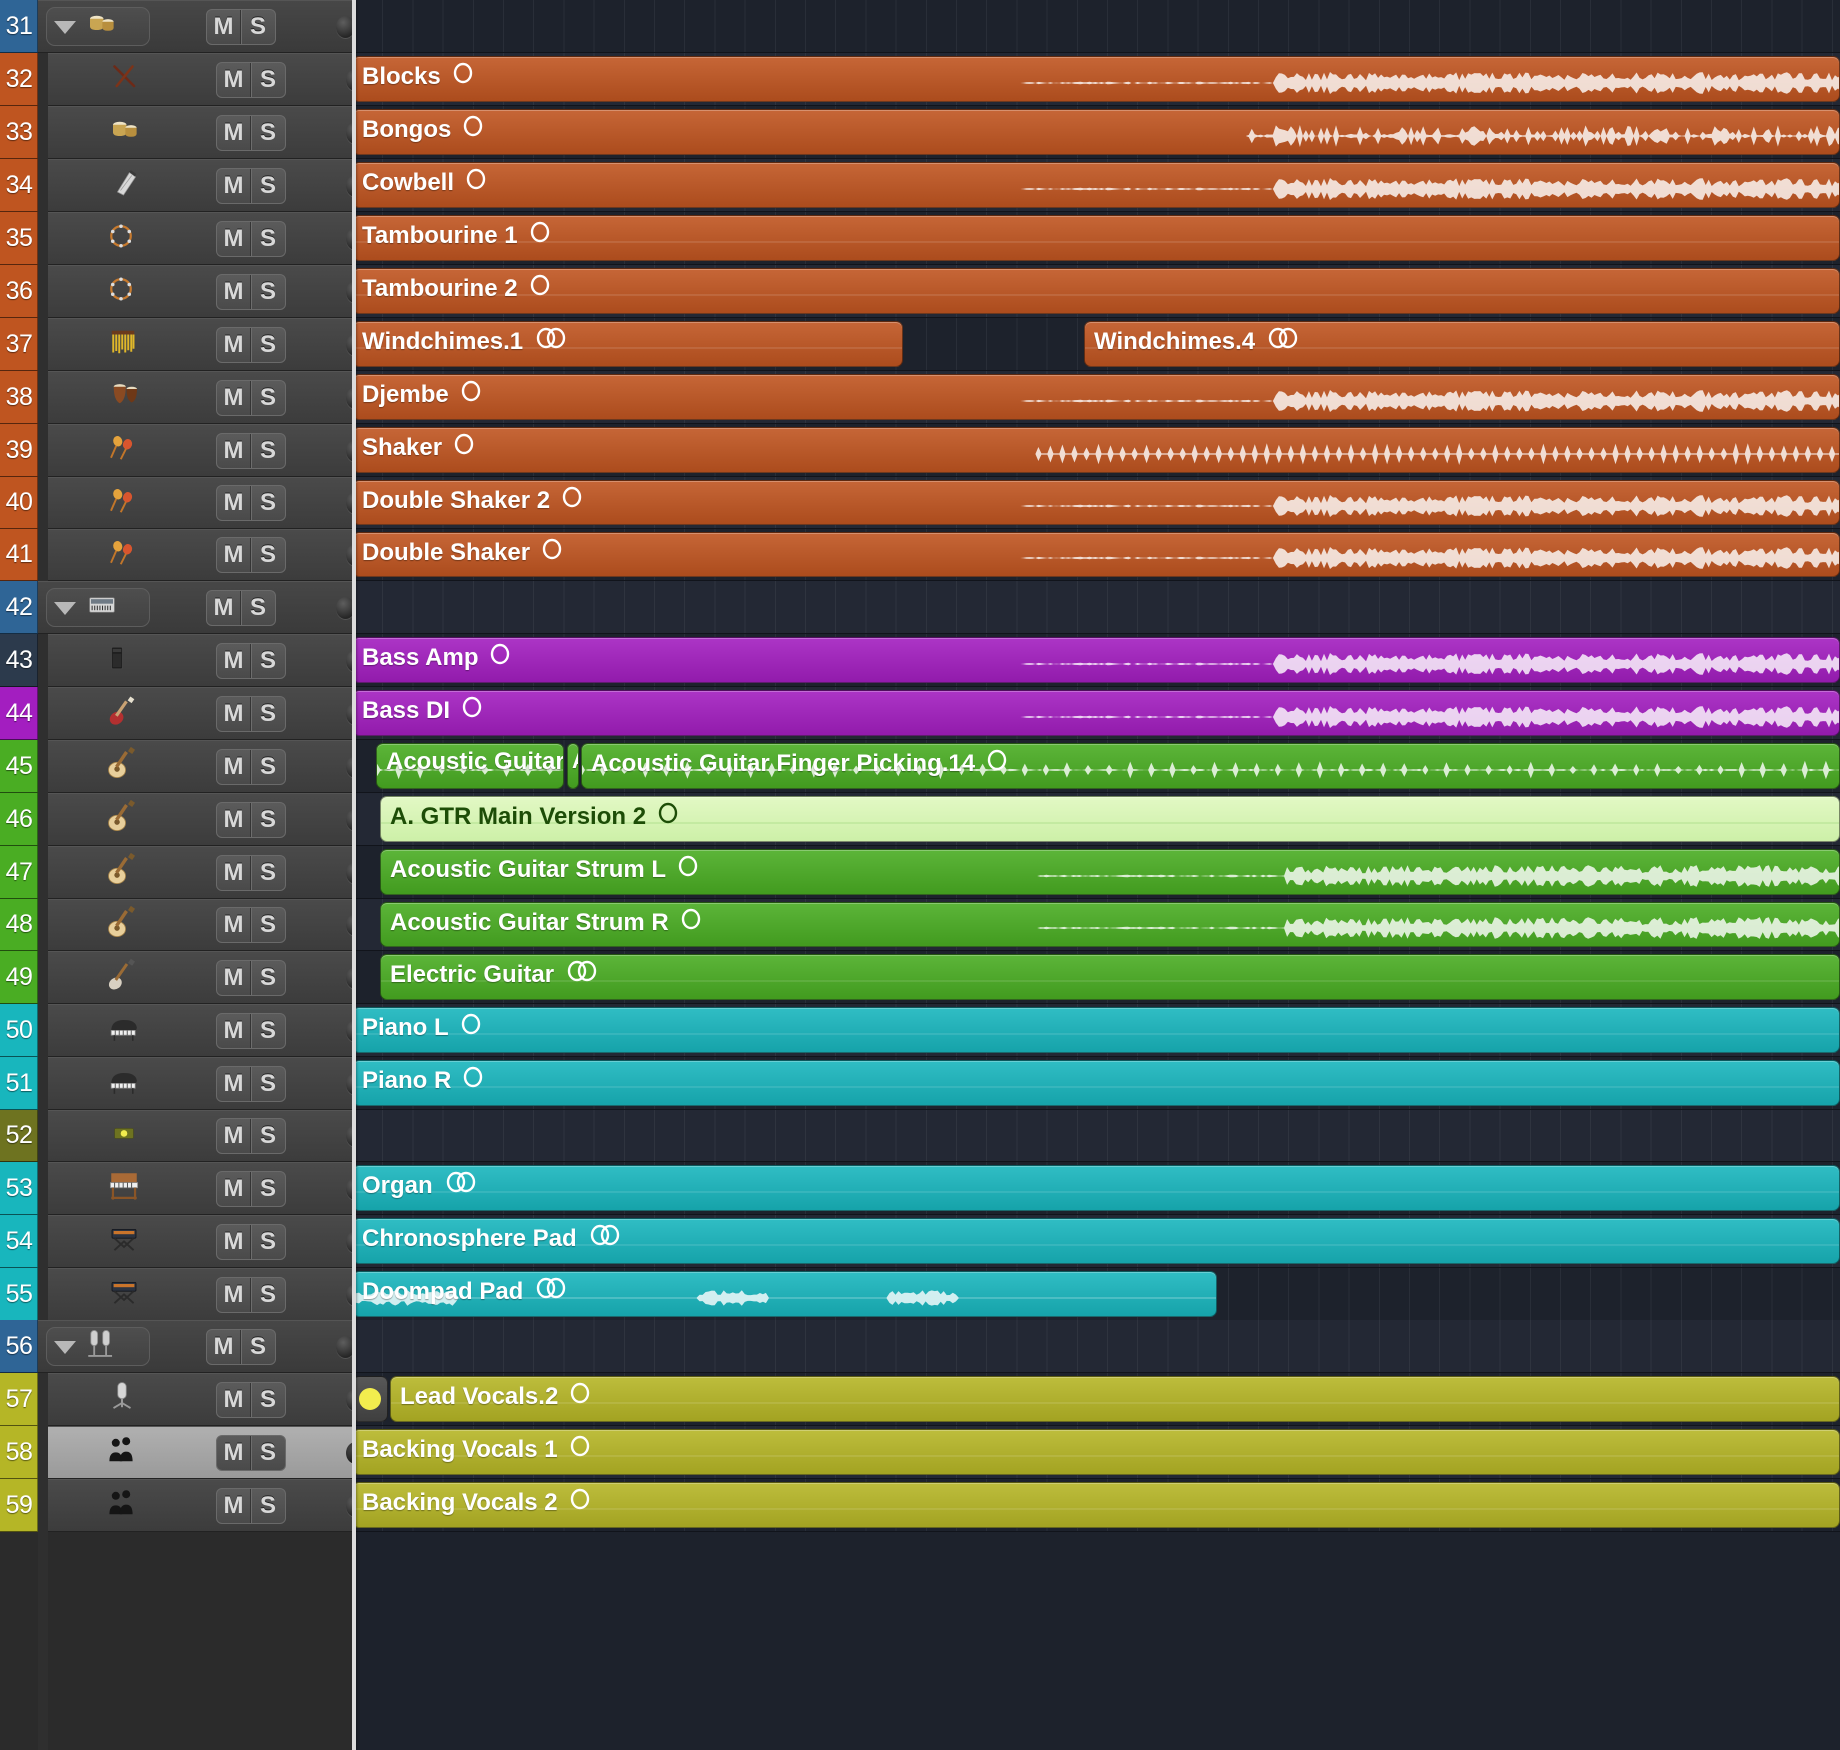  Describe the element at coordinates (182, 872) in the screenshot. I see `track-row-47: 47 M S` at that location.